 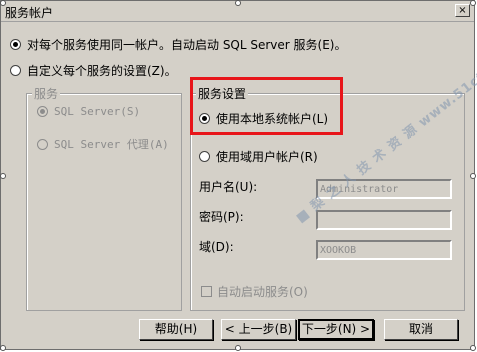 I want to click on radio-same-account-label: 对每个服务使用同一帐户。自动启动 SQL Server 服务(E)。, so click(x=187, y=45).